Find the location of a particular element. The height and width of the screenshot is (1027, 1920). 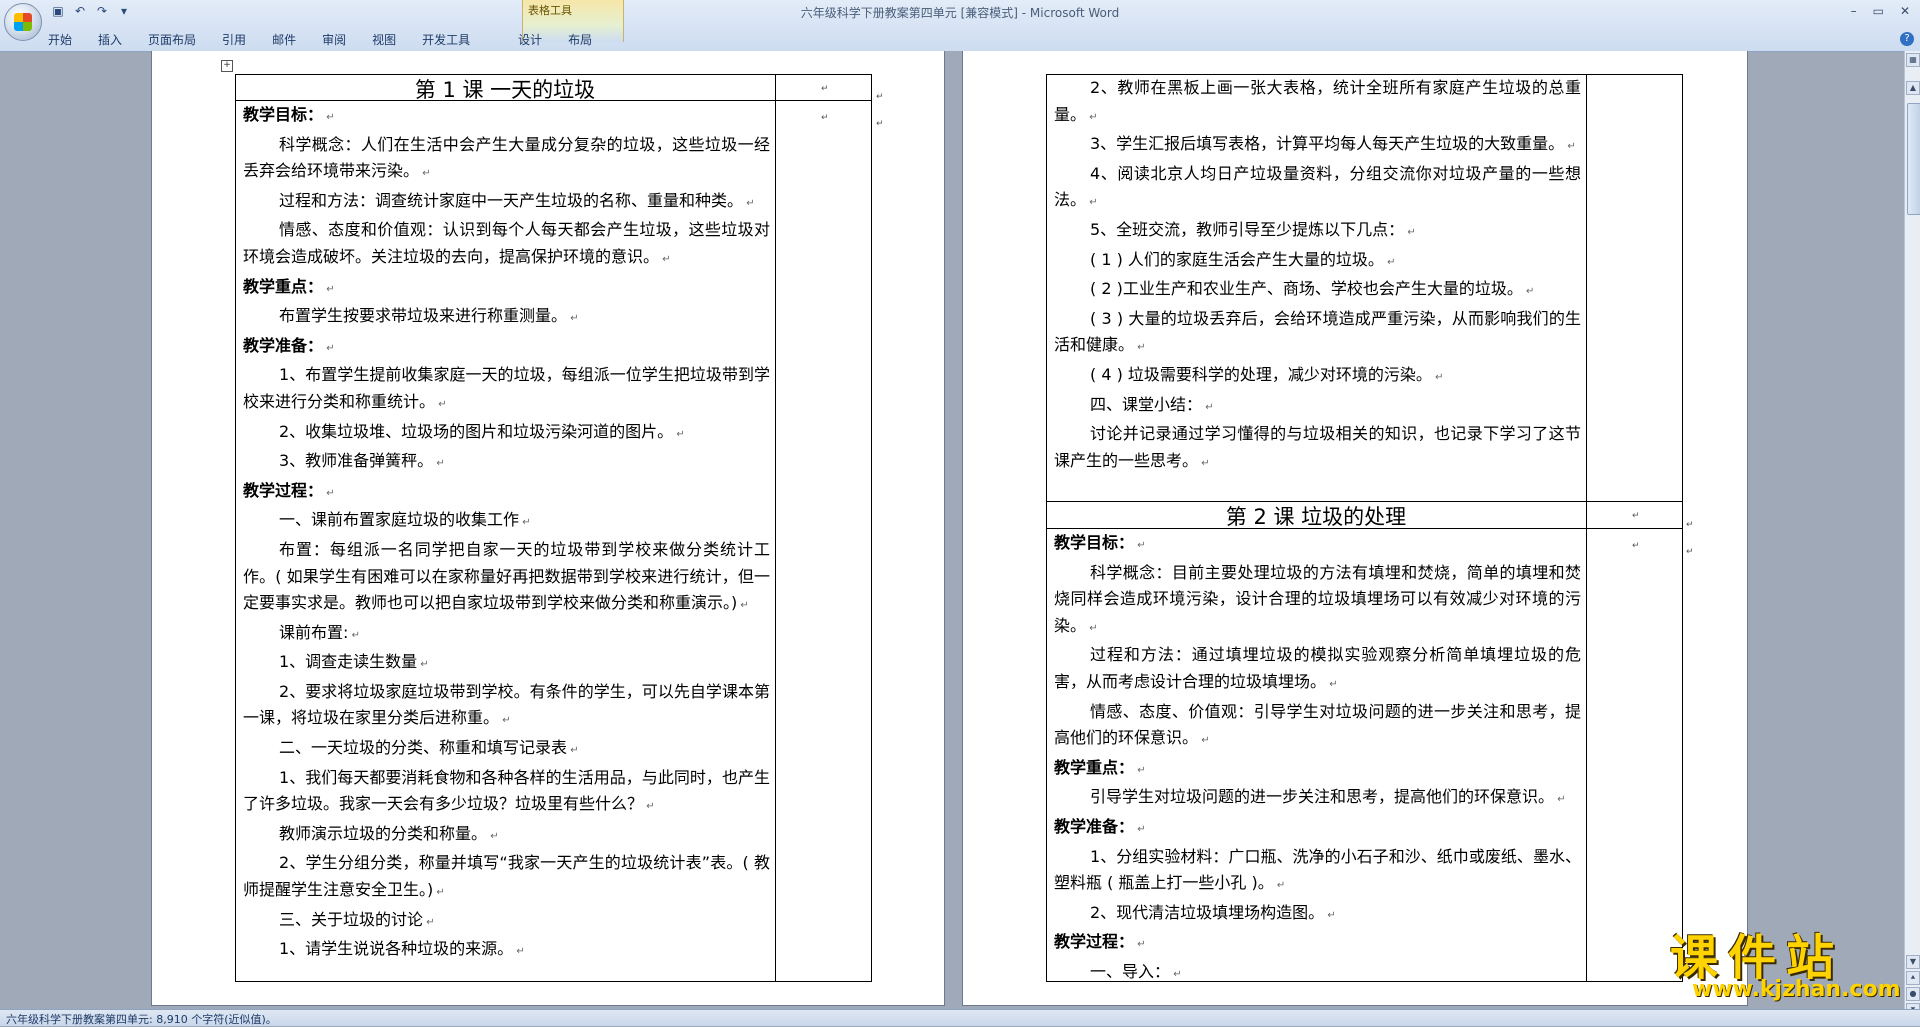

tab-developer: 开发工具 is located at coordinates (446, 39).